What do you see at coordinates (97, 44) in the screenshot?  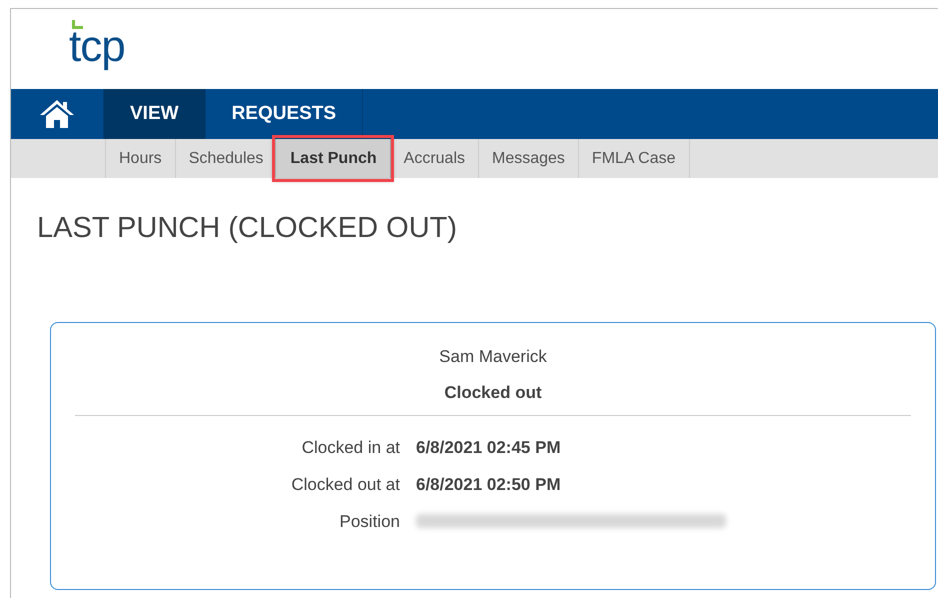 I see `logo: tcp` at bounding box center [97, 44].